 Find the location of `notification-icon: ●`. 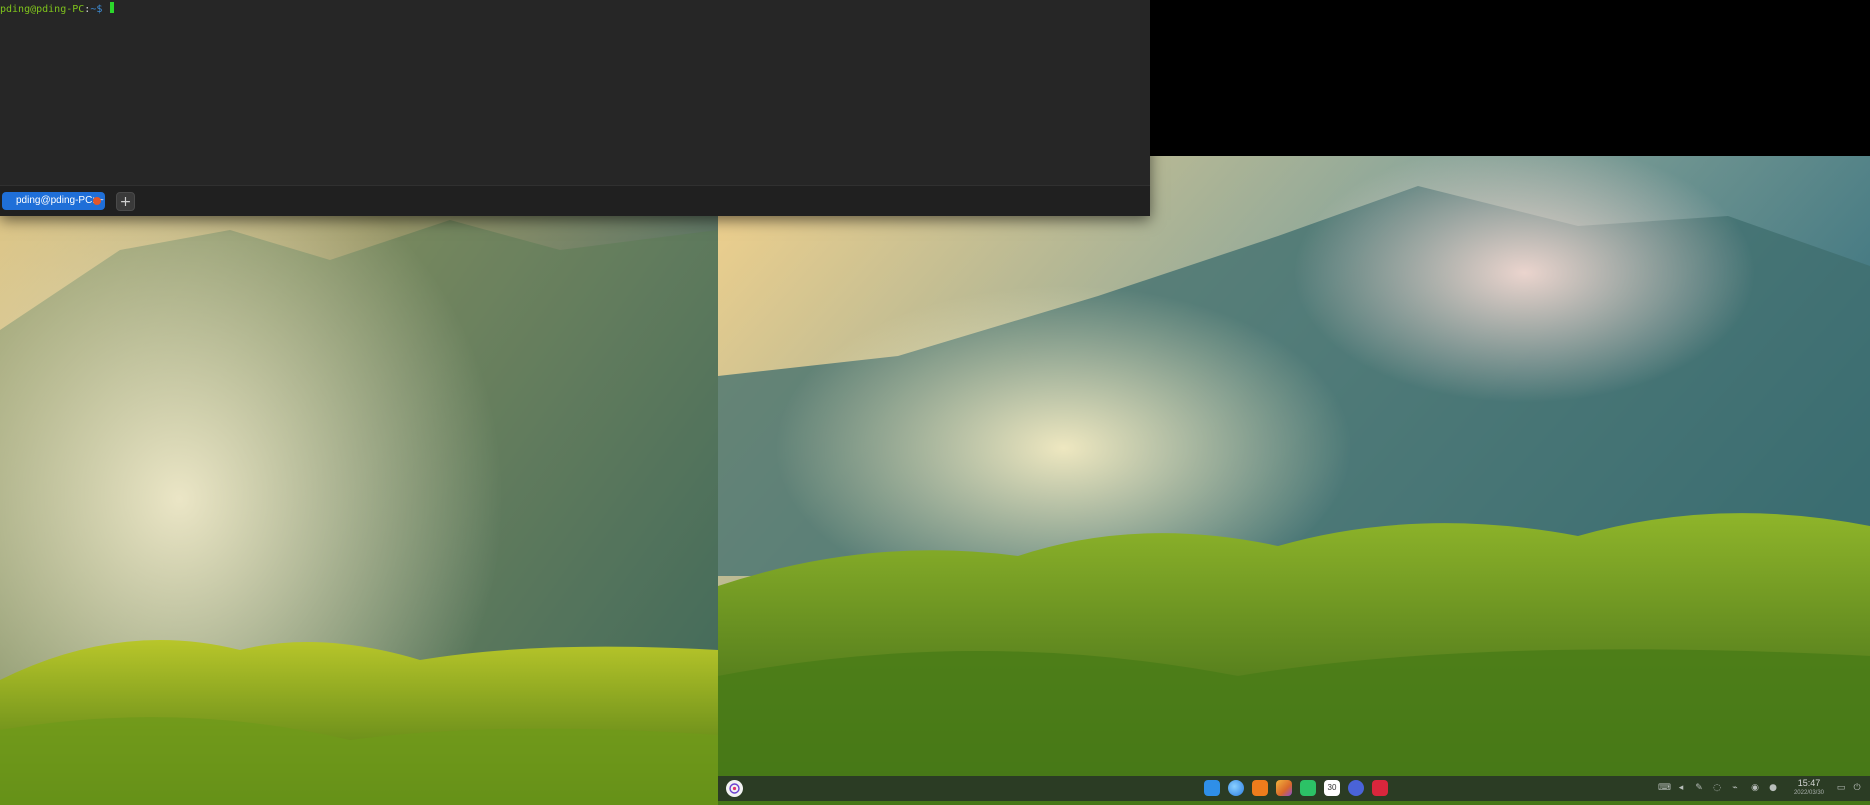

notification-icon: ● is located at coordinates (1773, 788).